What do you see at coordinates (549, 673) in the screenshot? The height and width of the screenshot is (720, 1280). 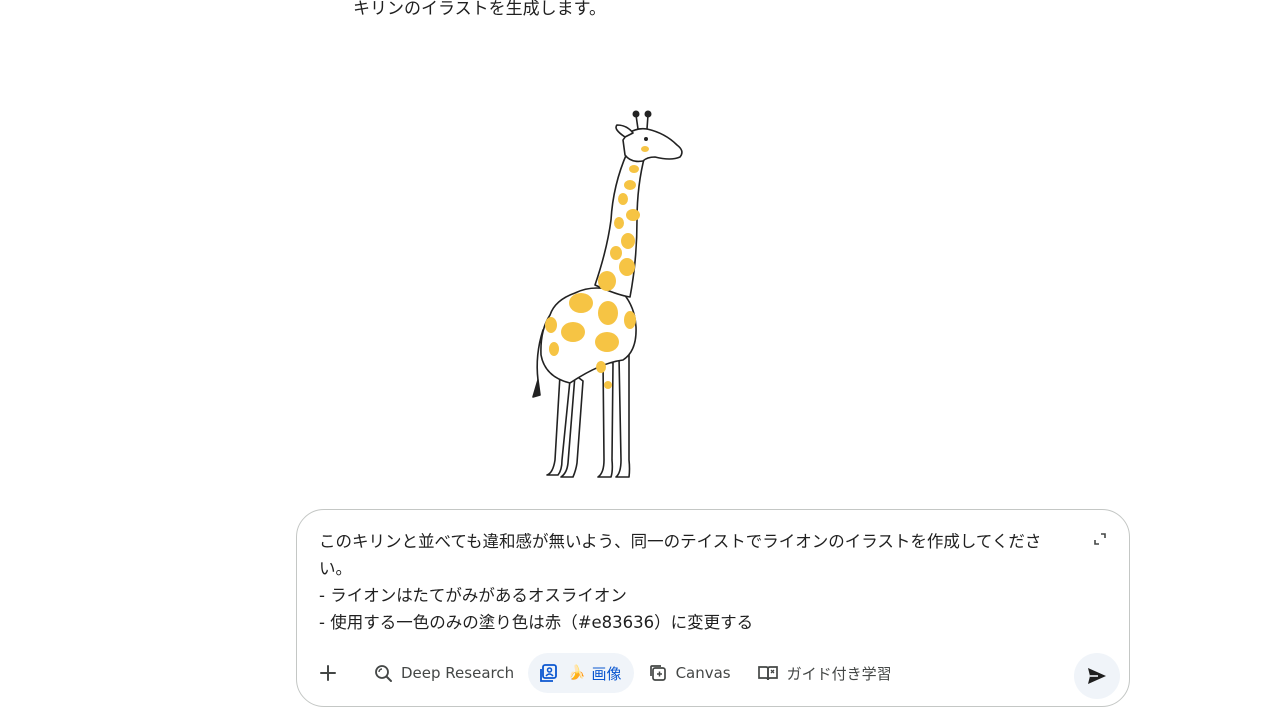 I see `image-tool-icon` at bounding box center [549, 673].